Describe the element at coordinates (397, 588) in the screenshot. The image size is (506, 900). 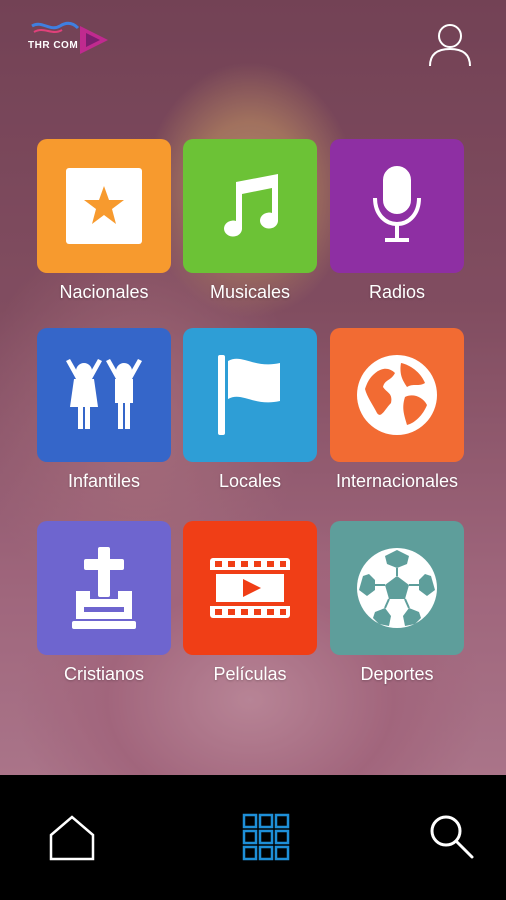
I see `soccer-ball-icon` at that location.